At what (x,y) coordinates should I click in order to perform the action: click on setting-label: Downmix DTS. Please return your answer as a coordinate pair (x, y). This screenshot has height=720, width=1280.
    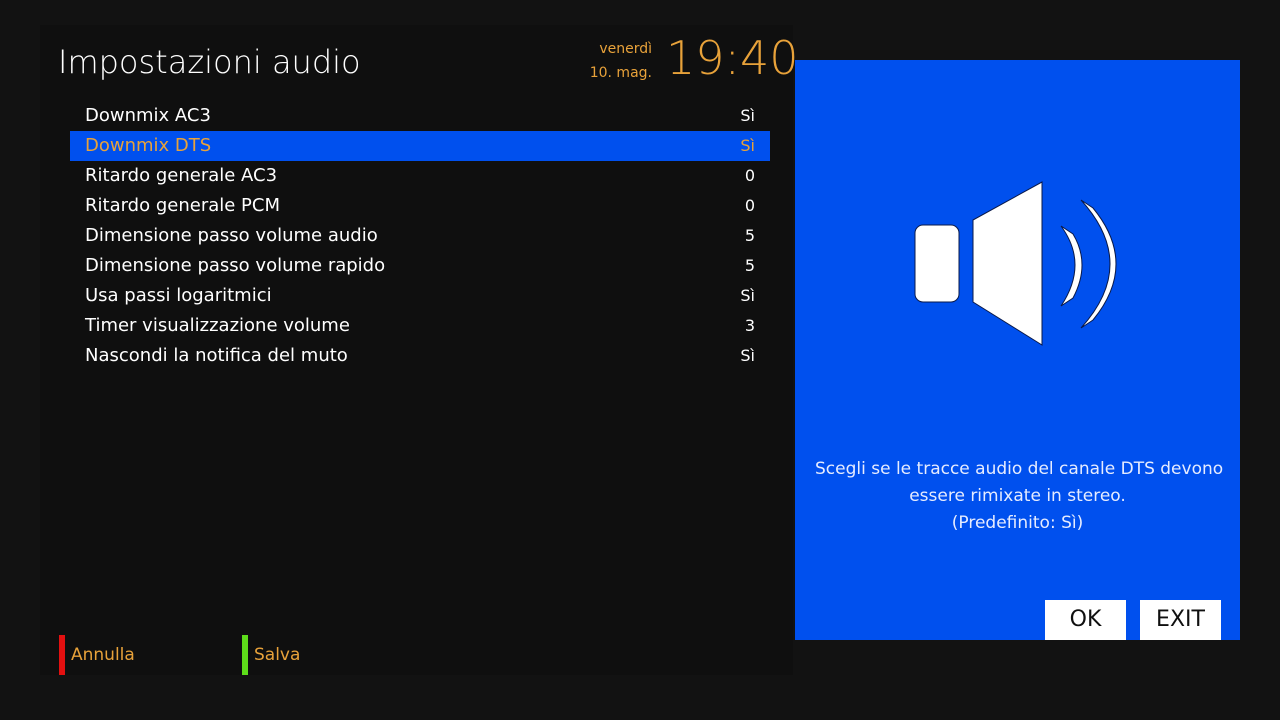
    Looking at the image, I should click on (148, 145).